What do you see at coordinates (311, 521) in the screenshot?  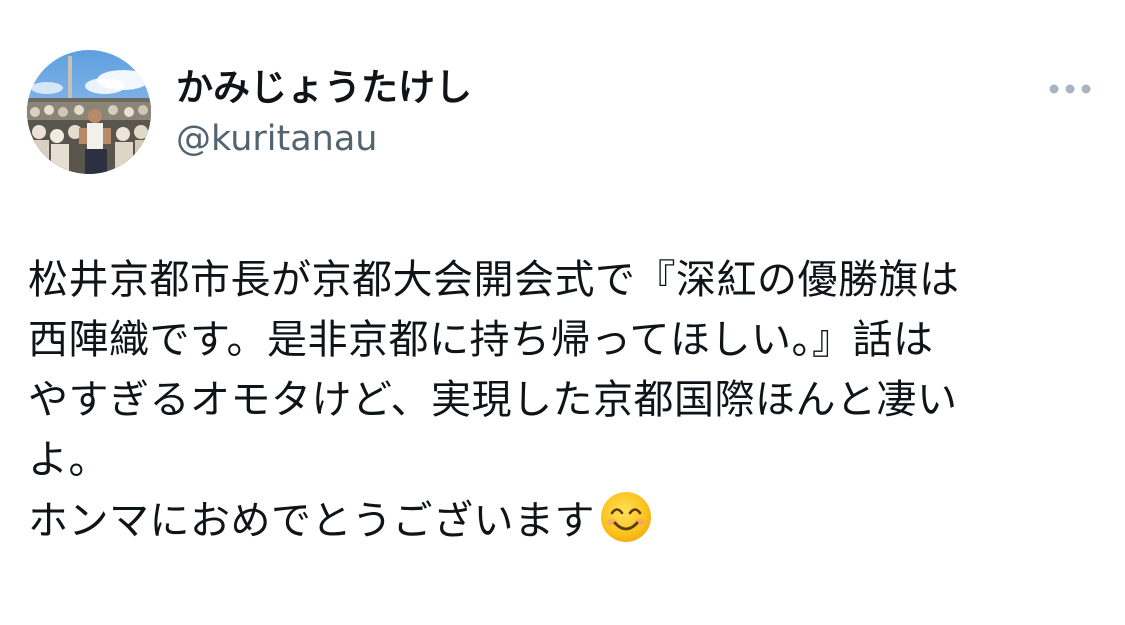 I see `tweet-text-line: ホンマにおめでとうございます` at bounding box center [311, 521].